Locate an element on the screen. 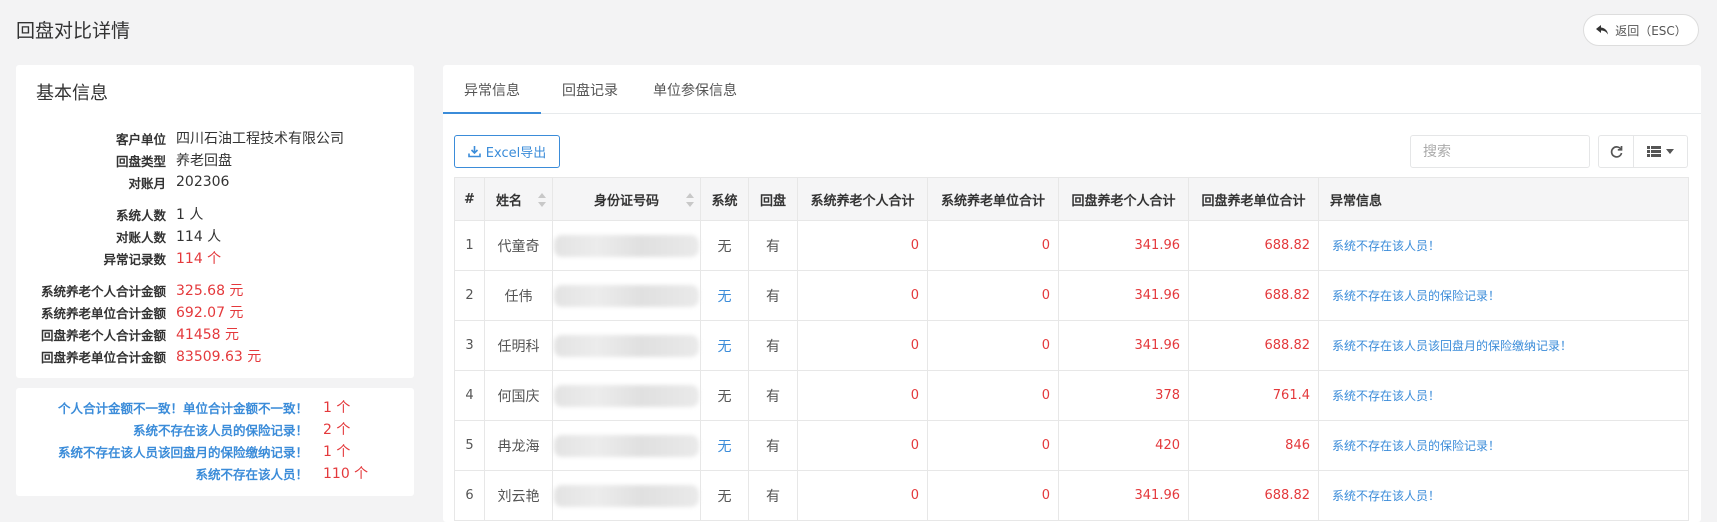 Image resolution: width=1717 pixels, height=522 pixels. abnormal-count-label: 异常记录数 is located at coordinates (134, 259).